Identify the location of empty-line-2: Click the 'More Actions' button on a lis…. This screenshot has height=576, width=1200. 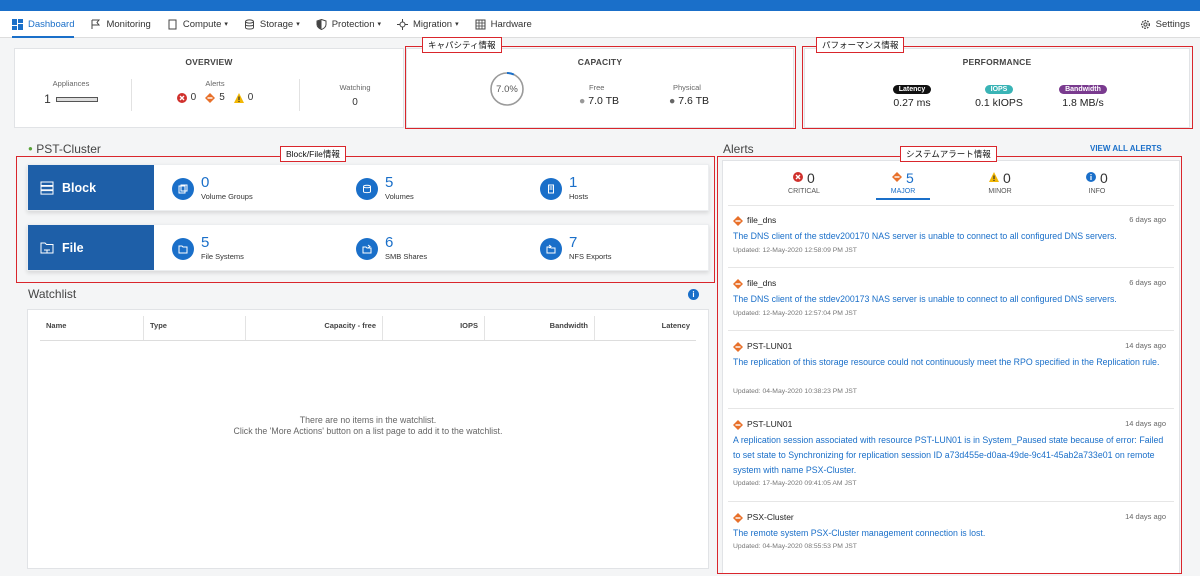
(368, 431).